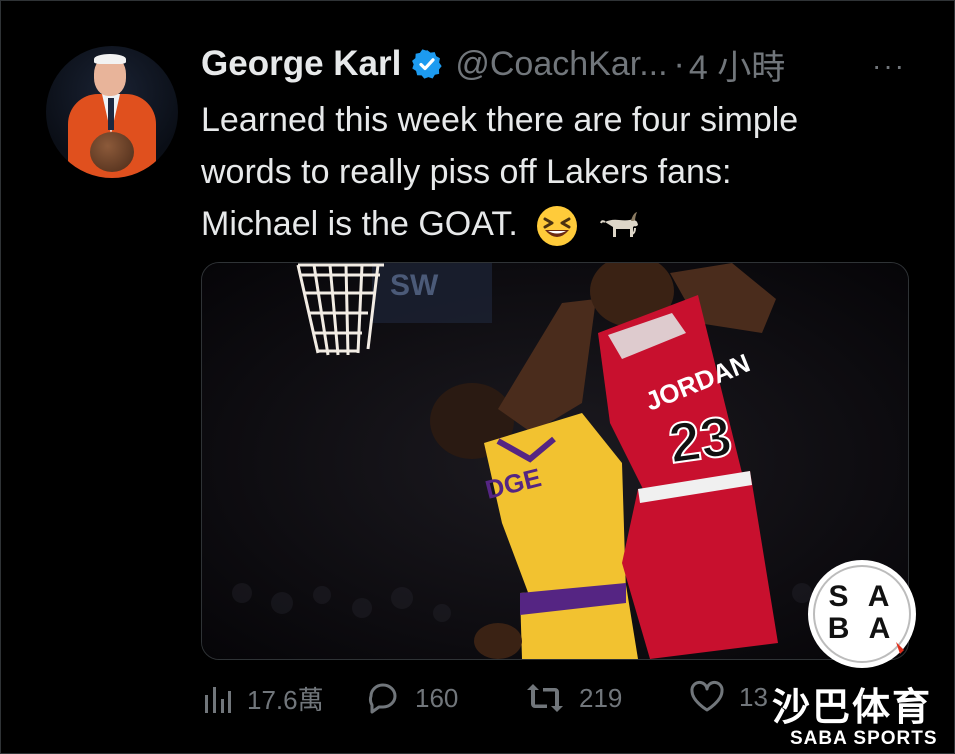 This screenshot has width=955, height=754. I want to click on more-options-icon: ···, so click(889, 66).